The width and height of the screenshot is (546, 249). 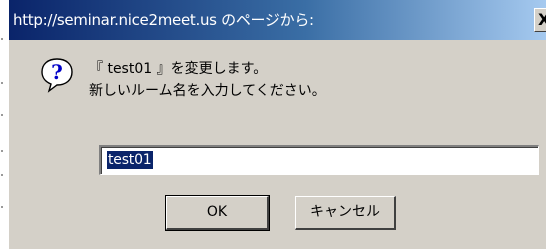 I want to click on message-line: 新しいルーム名を入力してください。, so click(x=207, y=91).